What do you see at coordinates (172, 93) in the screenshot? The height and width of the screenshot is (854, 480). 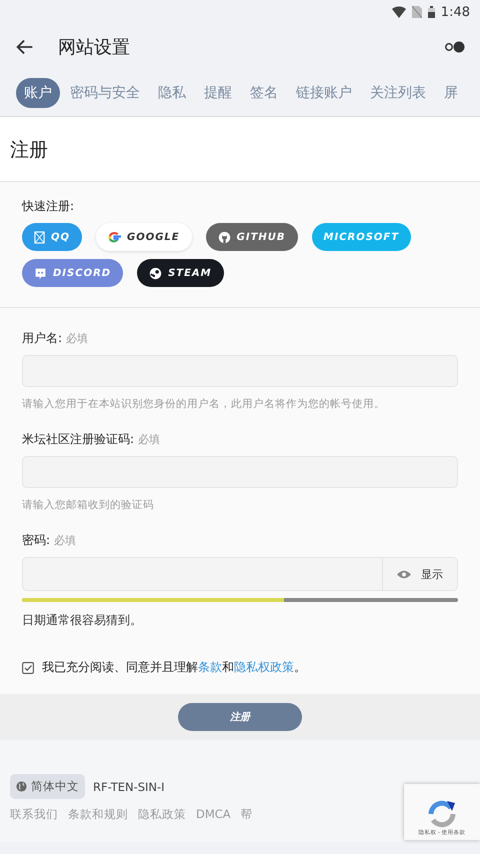 I see `tab: 隐私` at bounding box center [172, 93].